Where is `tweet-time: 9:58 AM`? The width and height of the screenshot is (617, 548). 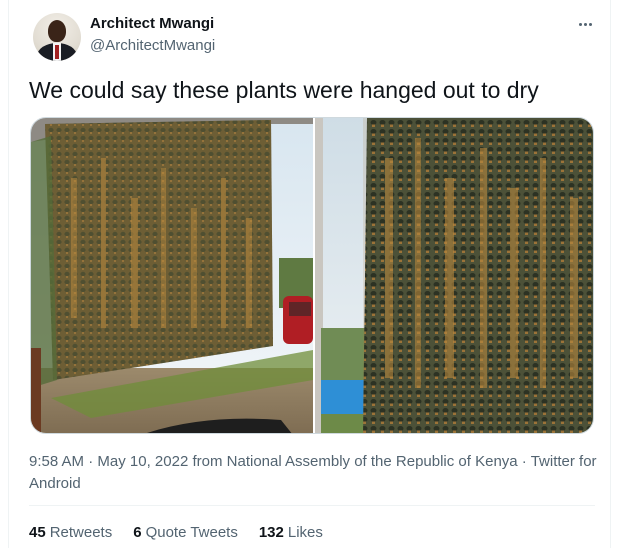
tweet-time: 9:58 AM is located at coordinates (56, 461).